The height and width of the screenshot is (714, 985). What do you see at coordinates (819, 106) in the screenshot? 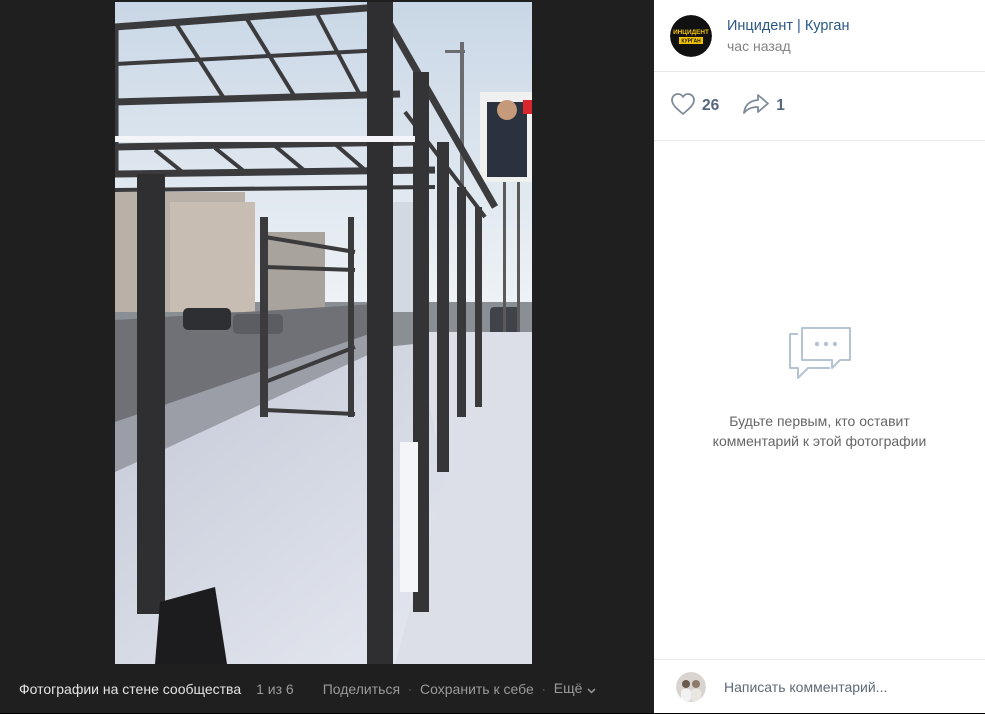
I see `post-actions: 26 1` at bounding box center [819, 106].